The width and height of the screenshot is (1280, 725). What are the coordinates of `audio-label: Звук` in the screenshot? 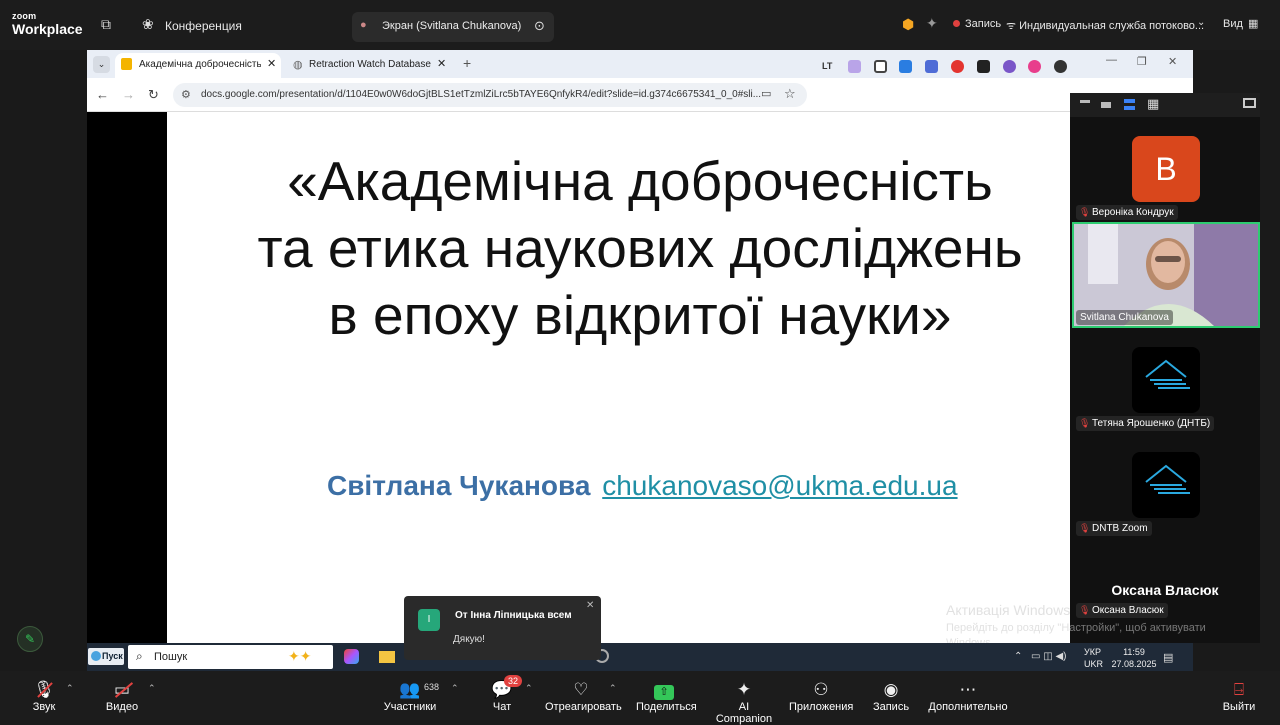 It's located at (44, 707).